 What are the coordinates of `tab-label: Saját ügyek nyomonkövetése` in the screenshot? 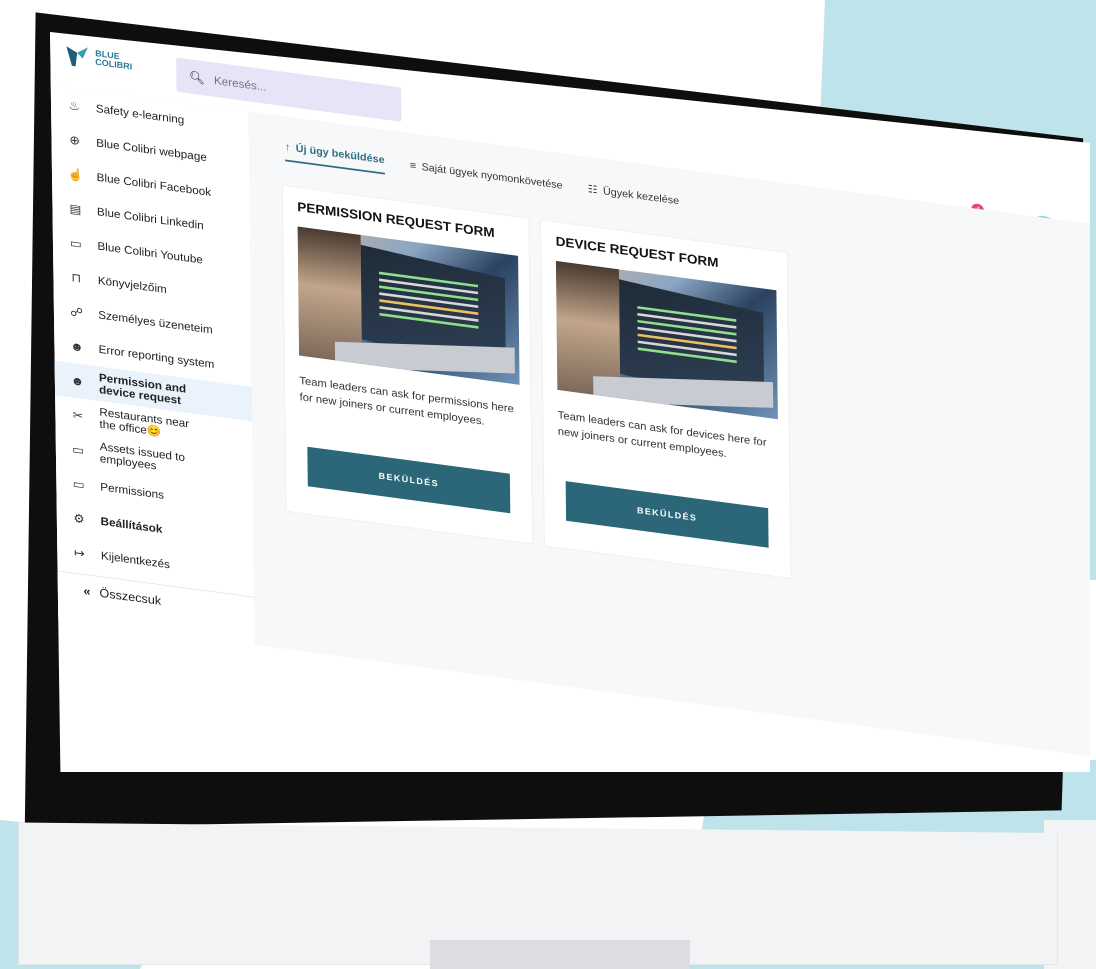 It's located at (492, 176).